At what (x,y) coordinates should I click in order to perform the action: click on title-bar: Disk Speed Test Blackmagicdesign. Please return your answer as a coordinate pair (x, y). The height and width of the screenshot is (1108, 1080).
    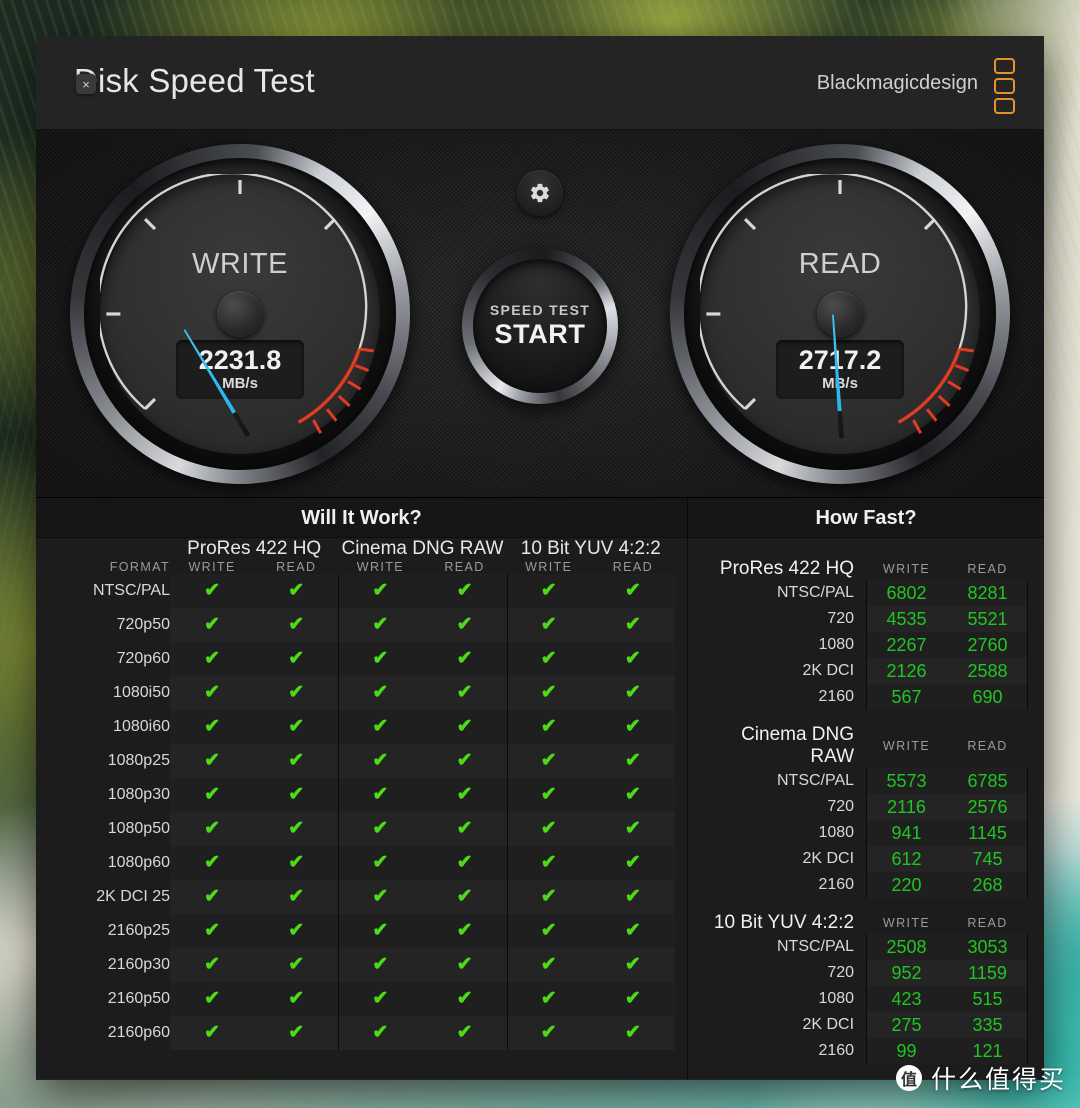
    Looking at the image, I should click on (540, 83).